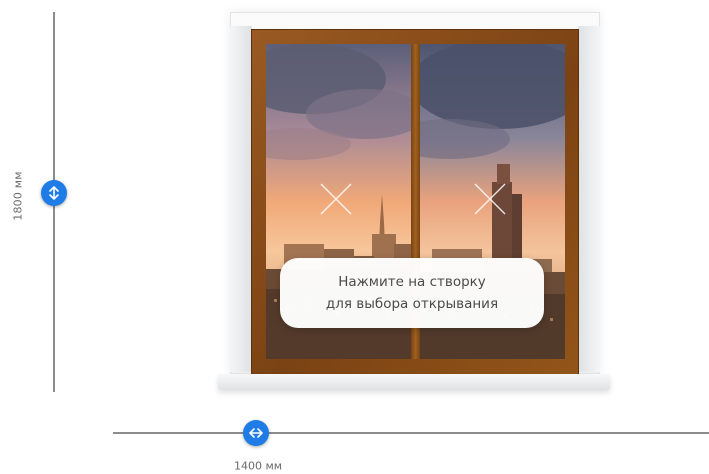 This screenshot has width=709, height=474. Describe the element at coordinates (412, 293) in the screenshot. I see `sash-hint-tooltip: Нажмите на створку для выбора открывания` at that location.